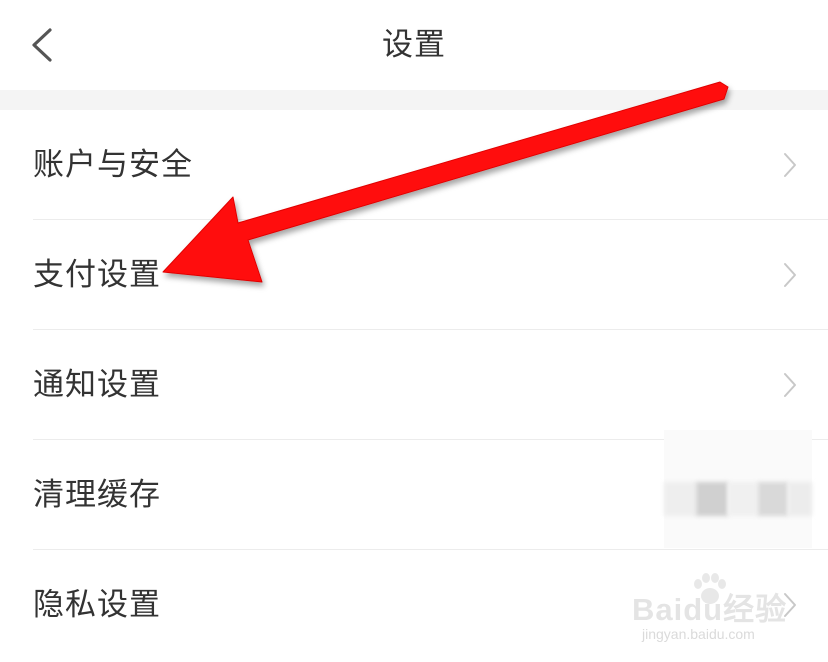 The image size is (828, 662). What do you see at coordinates (113, 165) in the screenshot?
I see `settings-item-label: 账户与安全` at bounding box center [113, 165].